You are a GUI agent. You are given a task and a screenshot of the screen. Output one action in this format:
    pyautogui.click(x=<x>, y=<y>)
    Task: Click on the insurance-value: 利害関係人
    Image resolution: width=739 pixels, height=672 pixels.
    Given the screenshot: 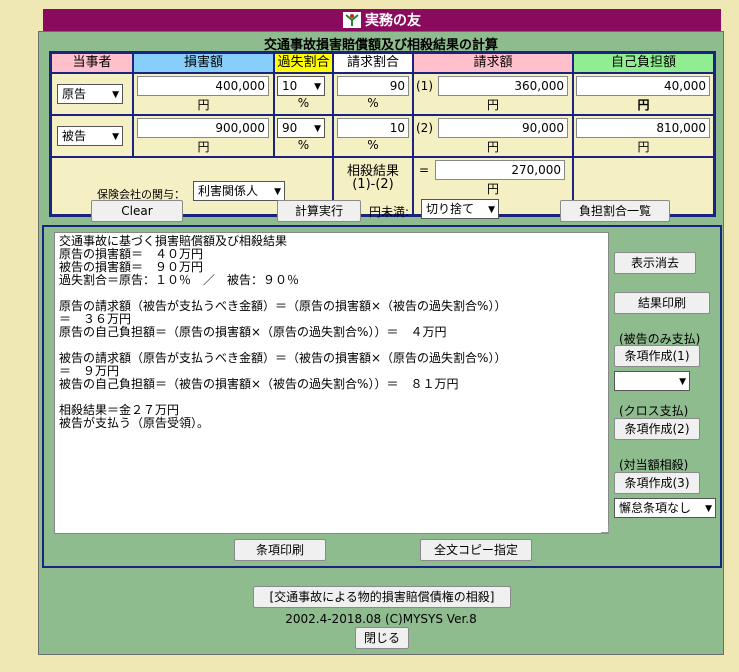 What is the action you would take?
    pyautogui.click(x=228, y=191)
    